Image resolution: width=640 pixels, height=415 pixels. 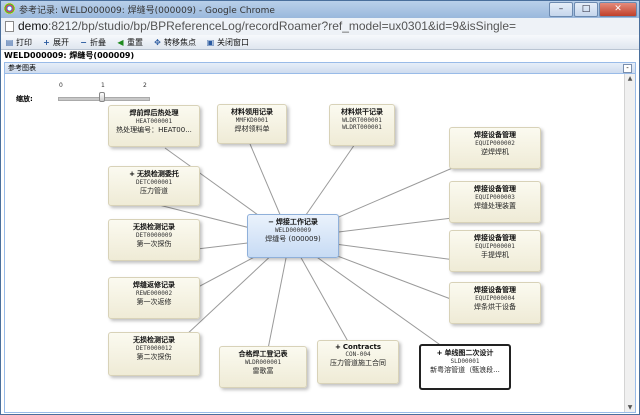 I want to click on node-material-drying: 材料烘干记录 WLDRT000001 WLDRT000001, so click(x=362, y=125).